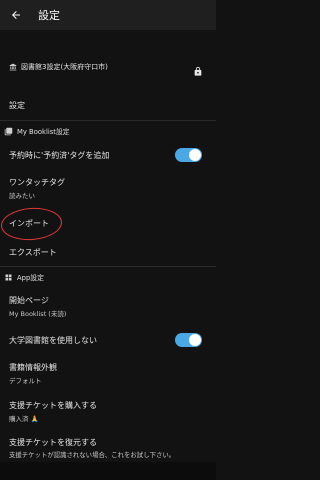 The image size is (320, 480). Describe the element at coordinates (108, 15) in the screenshot. I see `app-bar: 設定` at that location.